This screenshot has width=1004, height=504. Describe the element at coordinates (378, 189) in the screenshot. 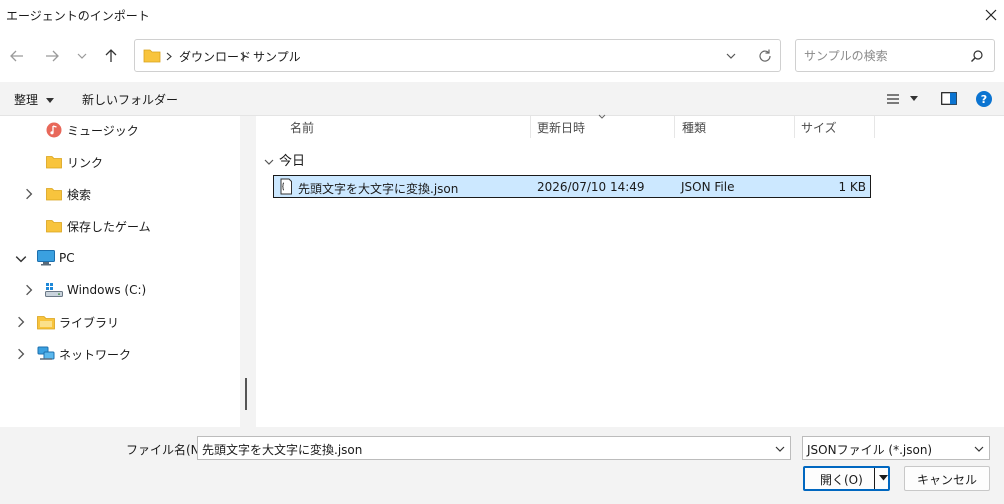

I see `file-name: 先頭文字を大文字に変換.json` at that location.